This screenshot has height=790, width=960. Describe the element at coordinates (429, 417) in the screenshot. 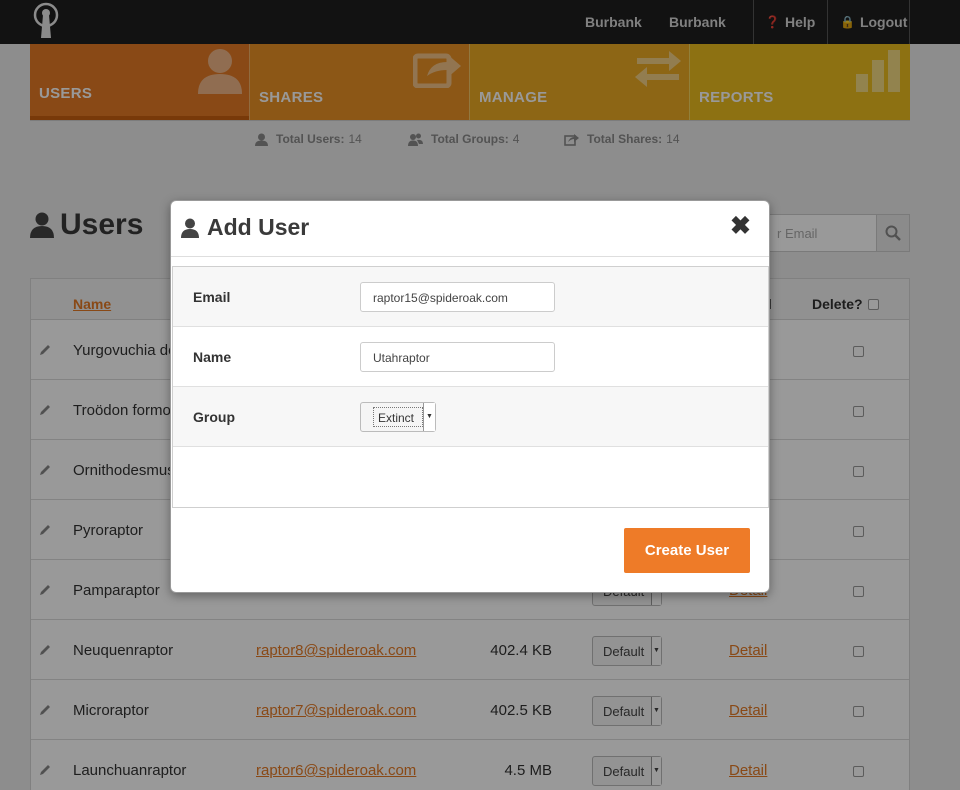

I see `chevron-down-icon: ▼` at that location.